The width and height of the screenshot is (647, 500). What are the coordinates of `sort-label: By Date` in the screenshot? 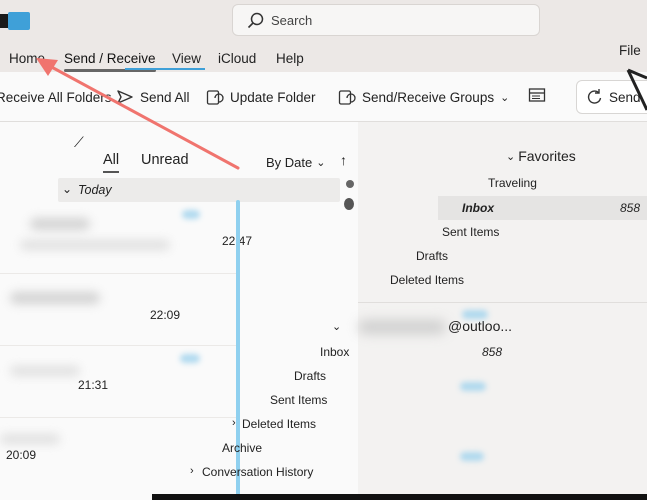 It's located at (289, 162).